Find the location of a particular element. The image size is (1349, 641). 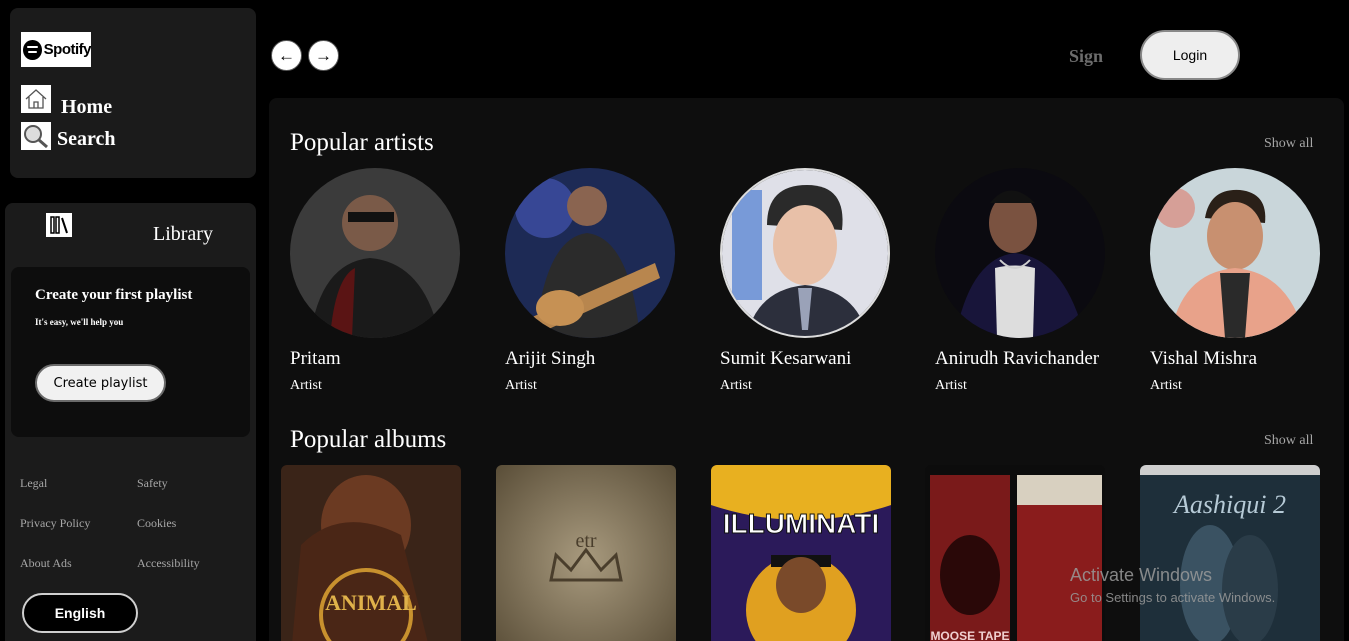

search-icon is located at coordinates (36, 135).